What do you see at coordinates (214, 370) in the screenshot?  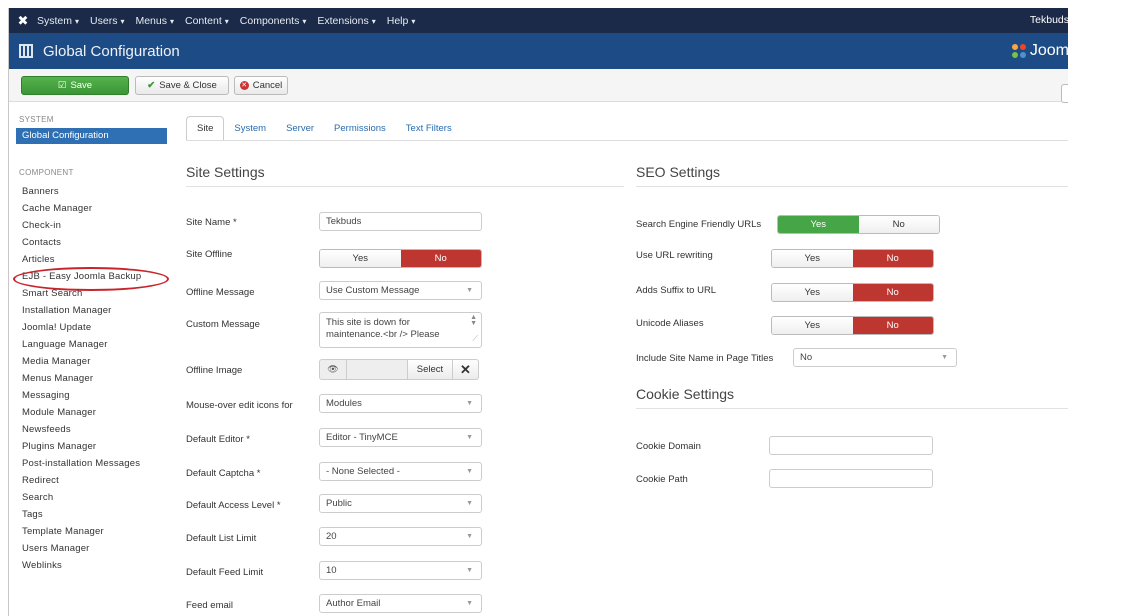 I see `offline-image-label: Offline Image` at bounding box center [214, 370].